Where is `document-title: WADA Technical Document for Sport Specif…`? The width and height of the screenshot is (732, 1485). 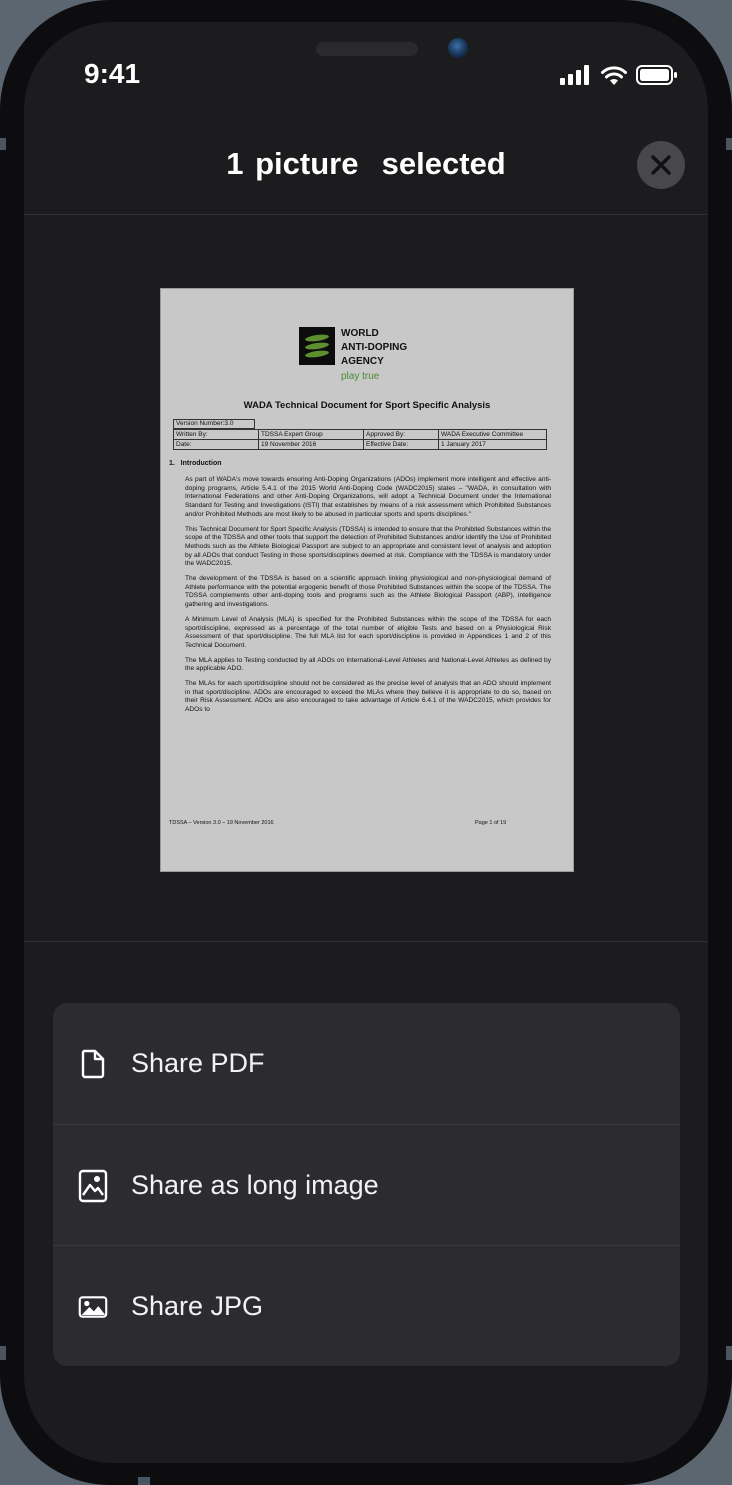
document-title: WADA Technical Document for Sport Specif… is located at coordinates (367, 405).